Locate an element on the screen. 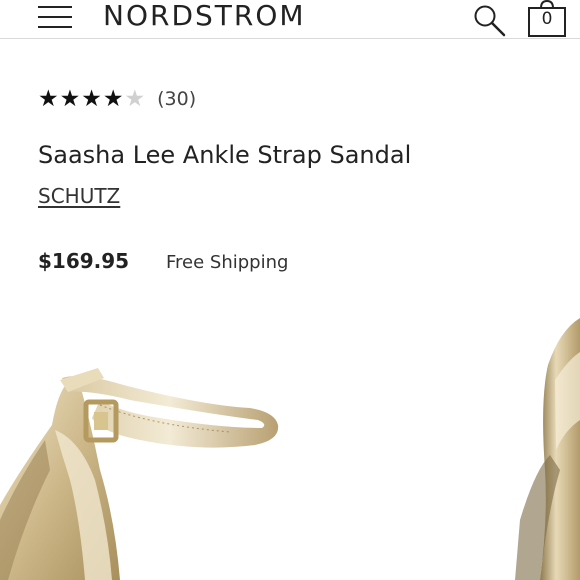 The width and height of the screenshot is (580, 580). site-header: NORDSTROM 0 is located at coordinates (290, 19).